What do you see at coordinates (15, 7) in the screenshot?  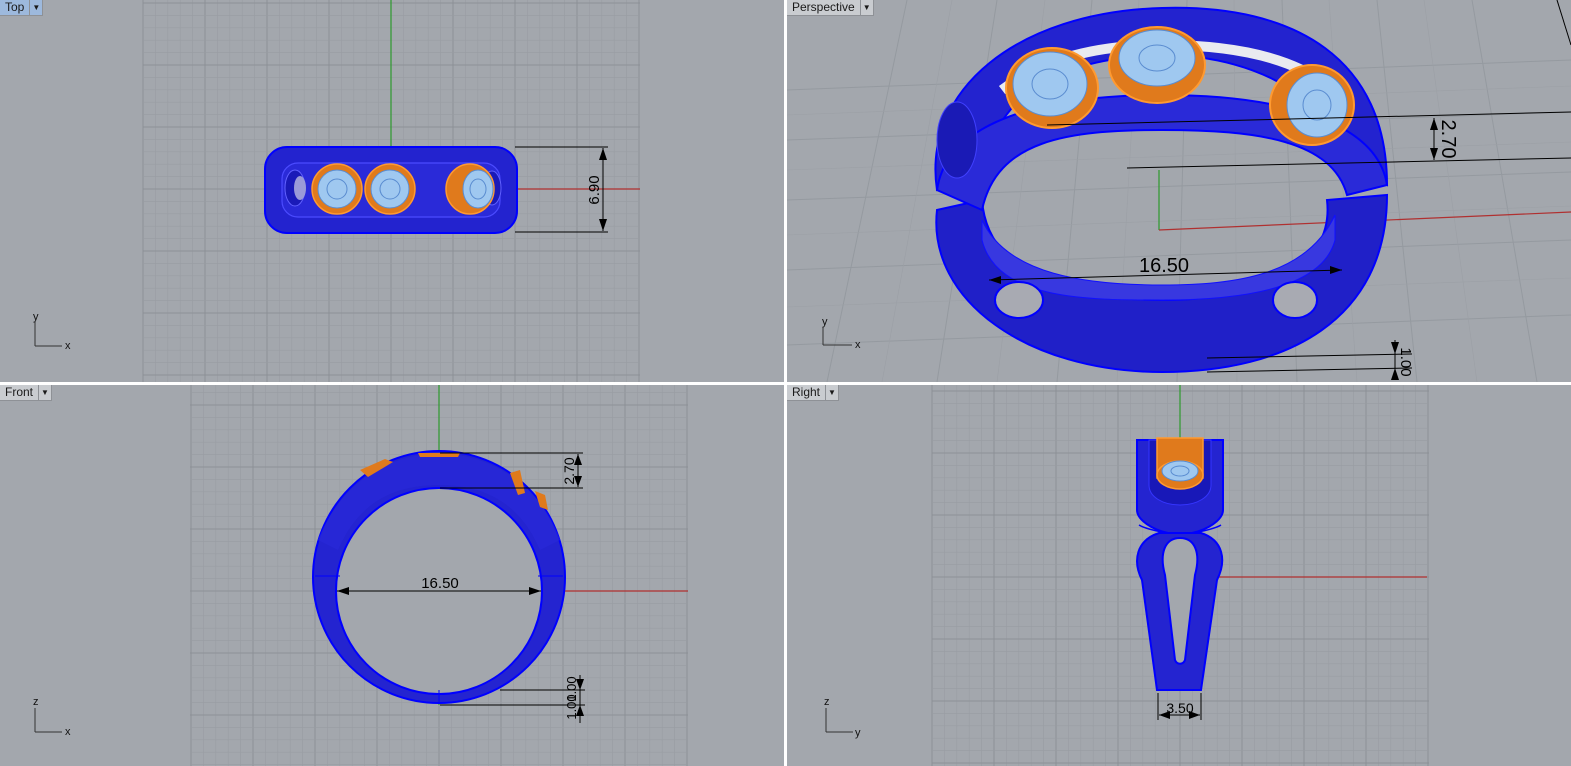 I see `viewport-title: Top` at bounding box center [15, 7].